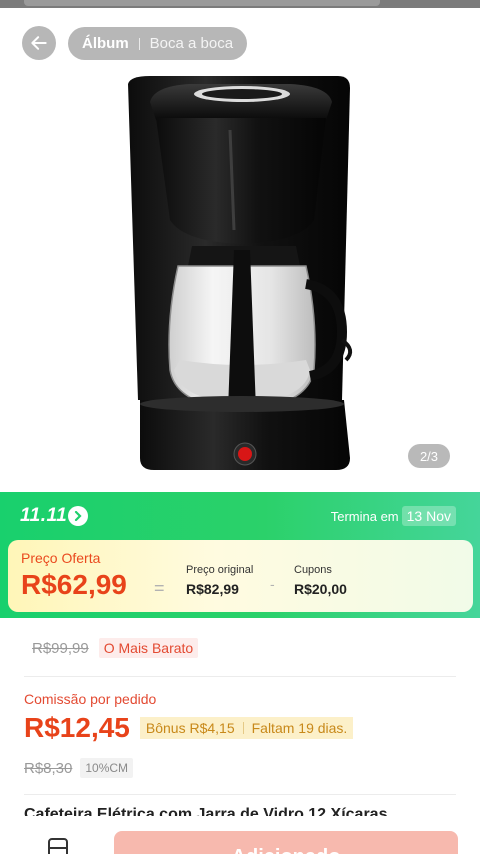 The height and width of the screenshot is (854, 480). What do you see at coordinates (58, 845) in the screenshot?
I see `storefront-icon` at bounding box center [58, 845].